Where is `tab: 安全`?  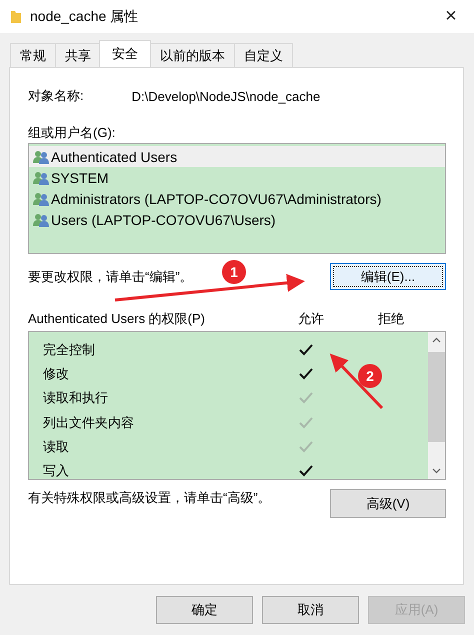
tab: 安全 is located at coordinates (125, 53).